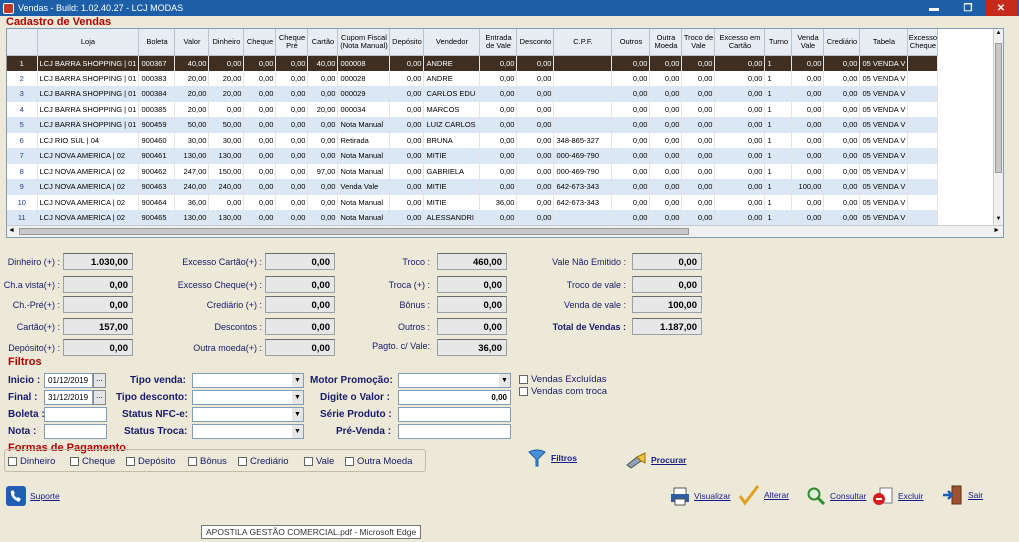  Describe the element at coordinates (452, 125) in the screenshot. I see `table-cell: LUIZ CARLOS` at that location.